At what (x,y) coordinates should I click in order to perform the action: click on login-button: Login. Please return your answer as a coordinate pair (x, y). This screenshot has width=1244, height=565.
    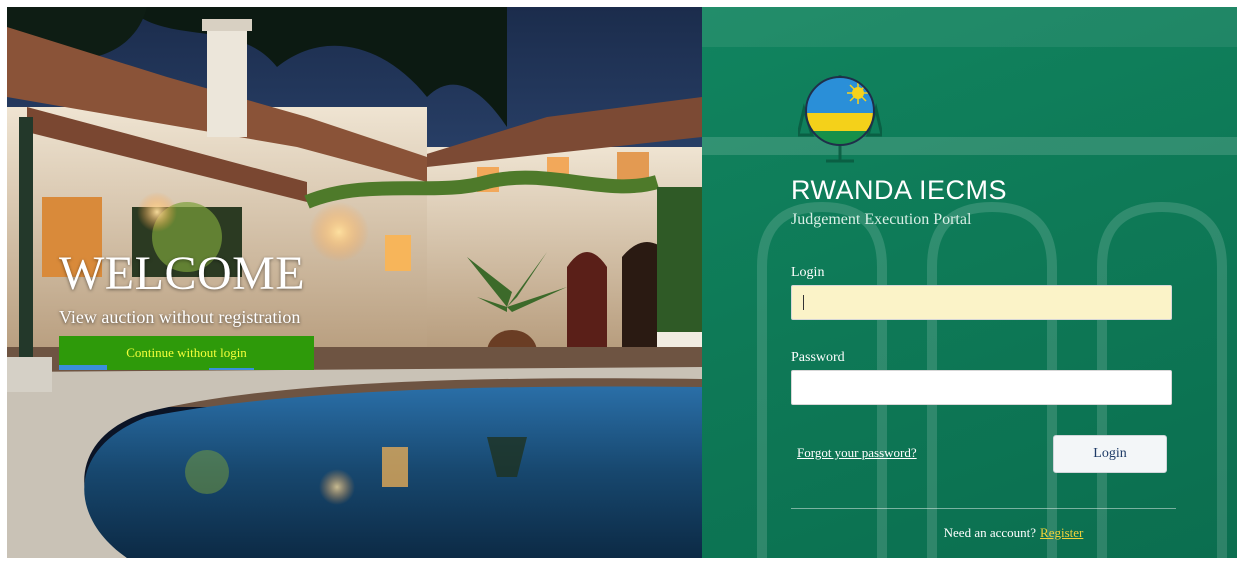
    Looking at the image, I should click on (1110, 454).